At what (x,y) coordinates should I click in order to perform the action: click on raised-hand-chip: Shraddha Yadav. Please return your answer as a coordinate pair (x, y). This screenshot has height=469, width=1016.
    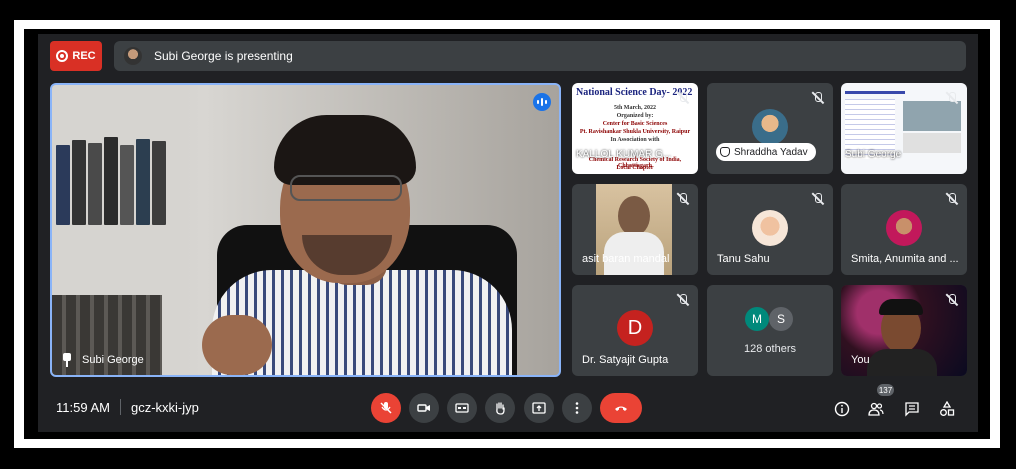
    Looking at the image, I should click on (766, 152).